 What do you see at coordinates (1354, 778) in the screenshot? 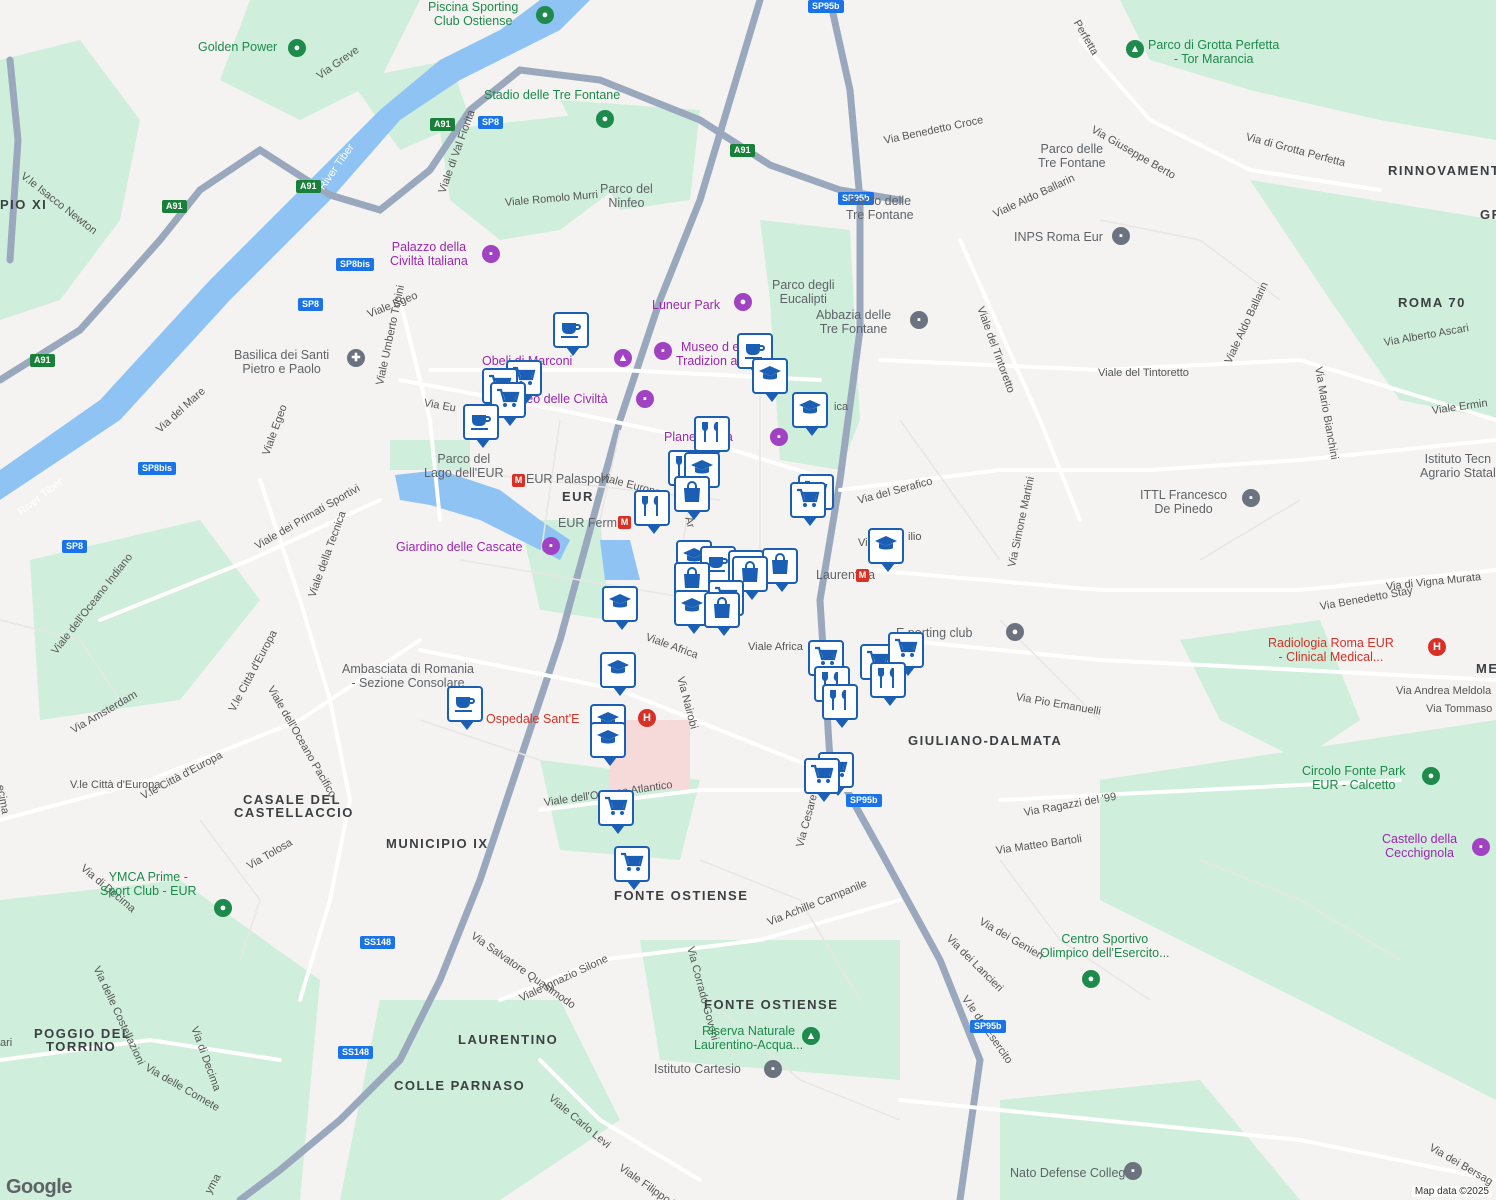
I see `poi-label: Circolo Fonte Park EUR - Calcetto` at bounding box center [1354, 778].